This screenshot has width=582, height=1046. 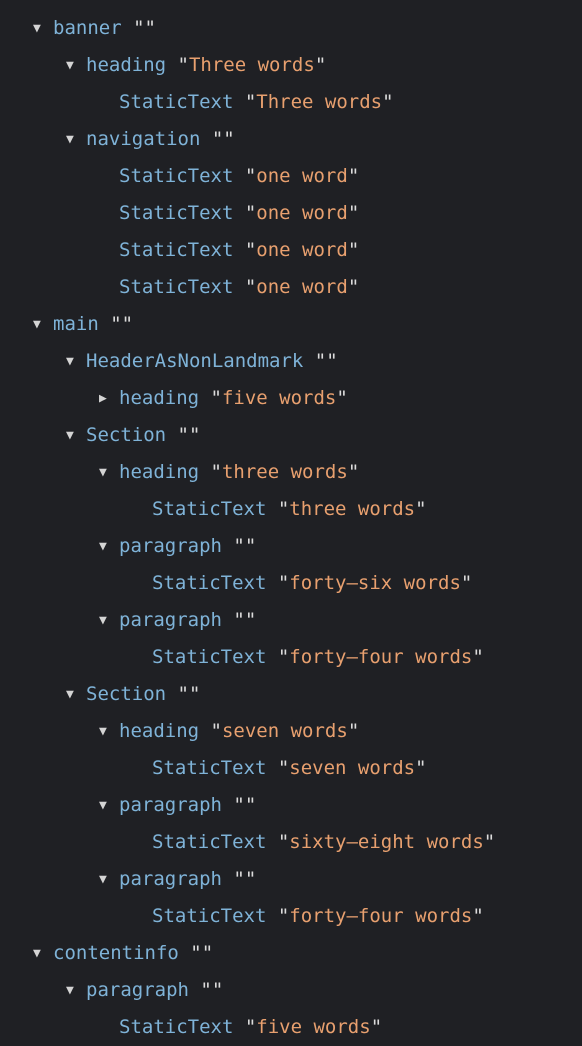 I want to click on tree-row: ▼ navigation "", so click(x=291, y=139).